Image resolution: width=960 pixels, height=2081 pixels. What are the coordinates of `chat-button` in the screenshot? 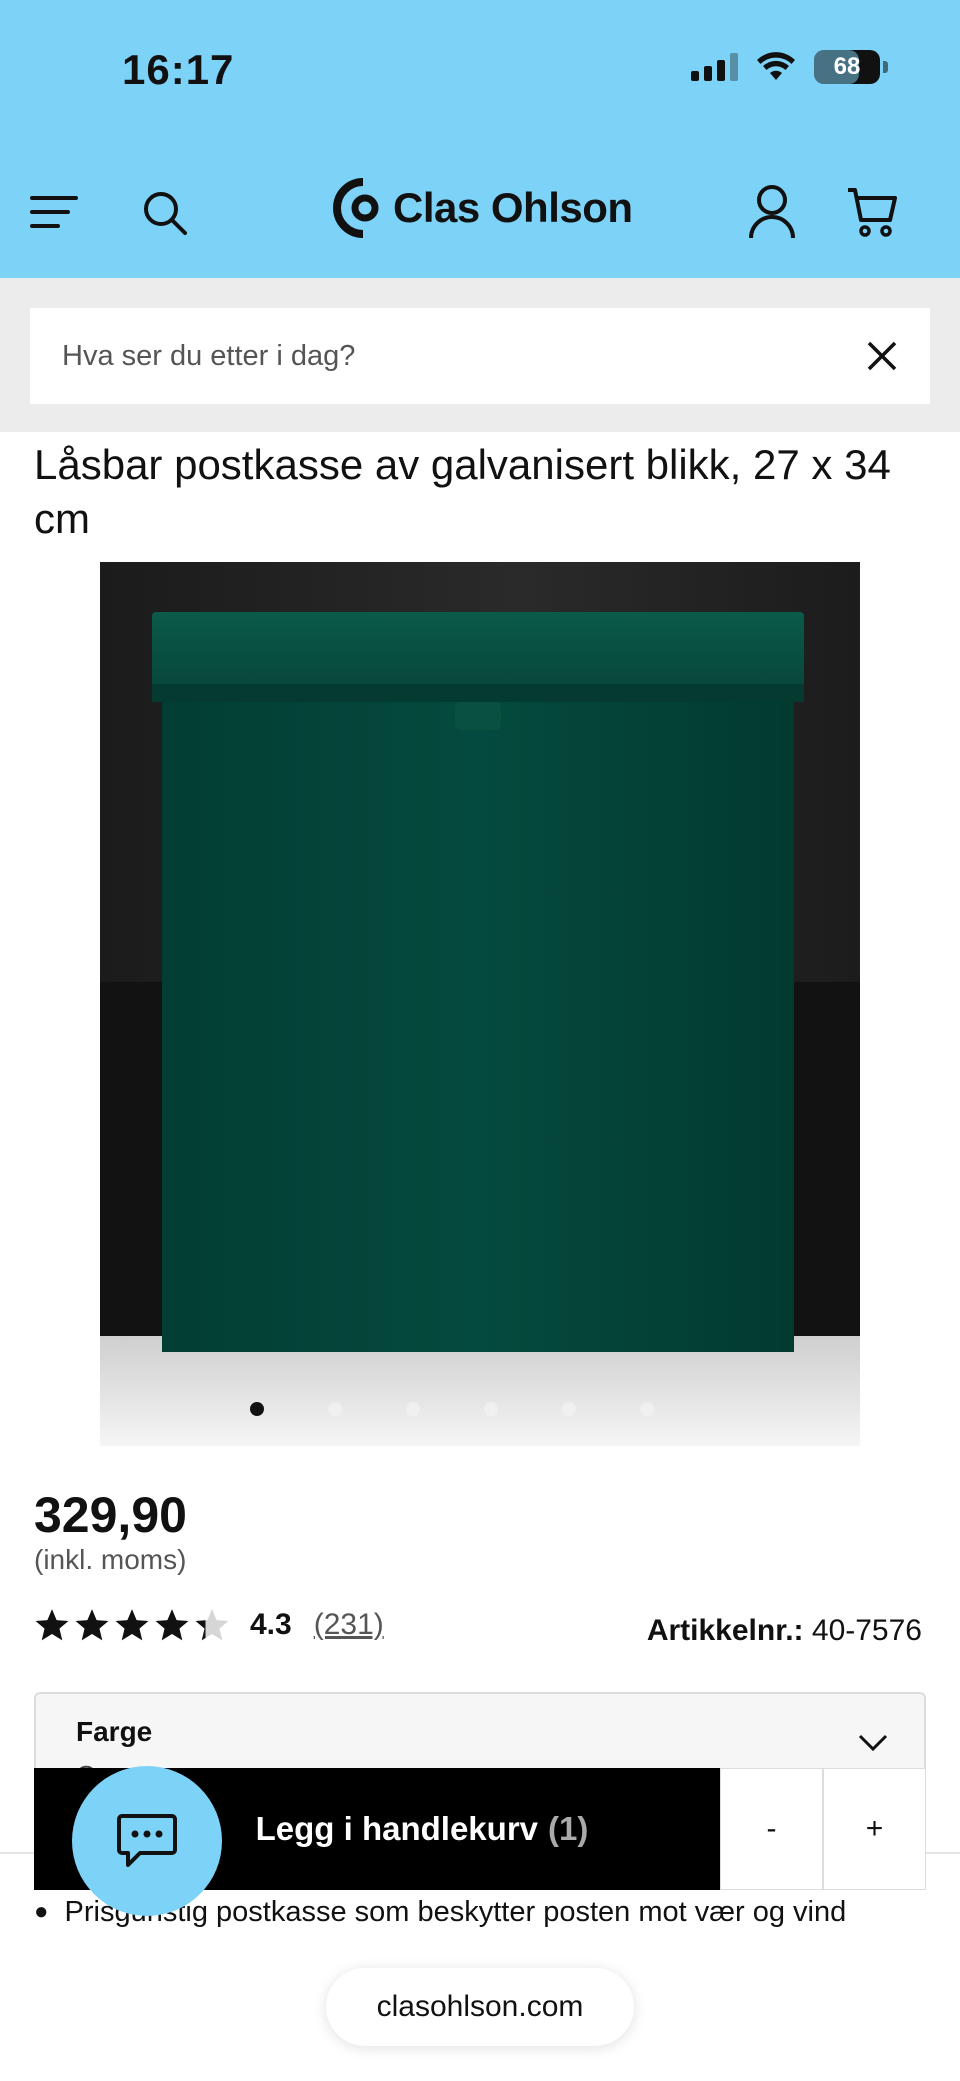 It's located at (147, 1841).